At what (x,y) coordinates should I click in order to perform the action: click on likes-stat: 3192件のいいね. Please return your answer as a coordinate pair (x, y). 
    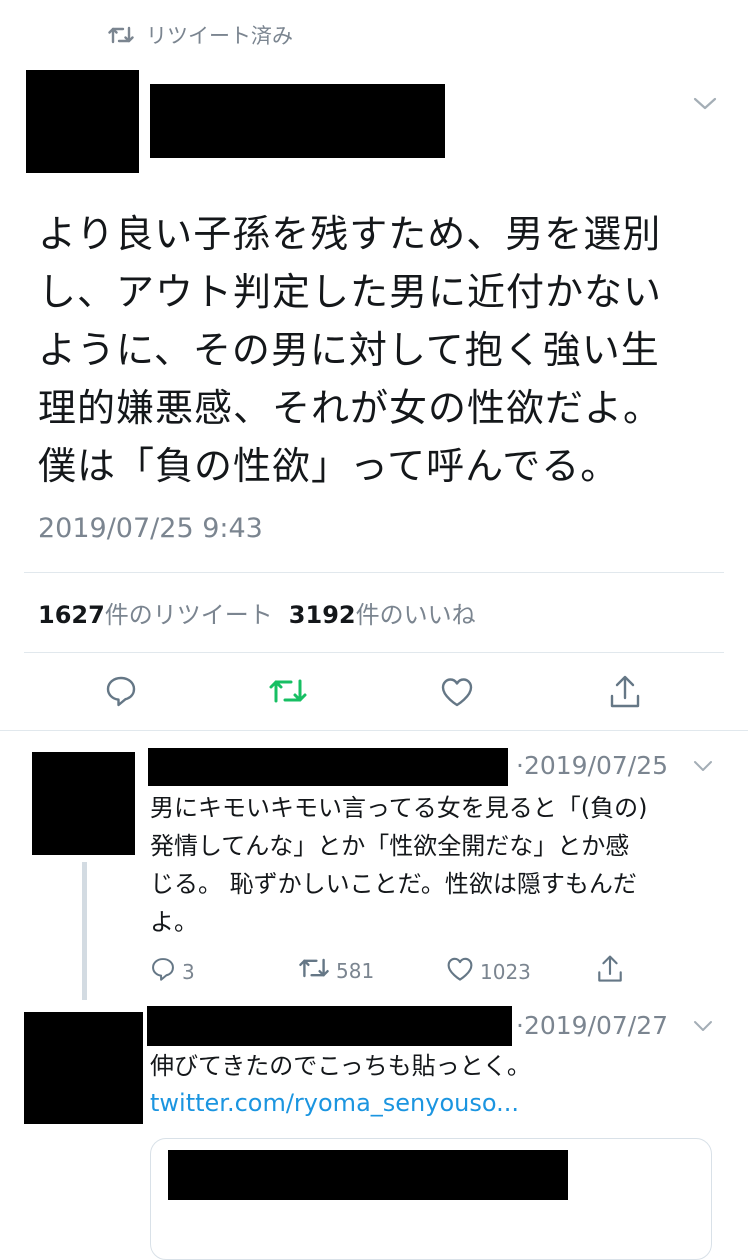
    Looking at the image, I should click on (382, 612).